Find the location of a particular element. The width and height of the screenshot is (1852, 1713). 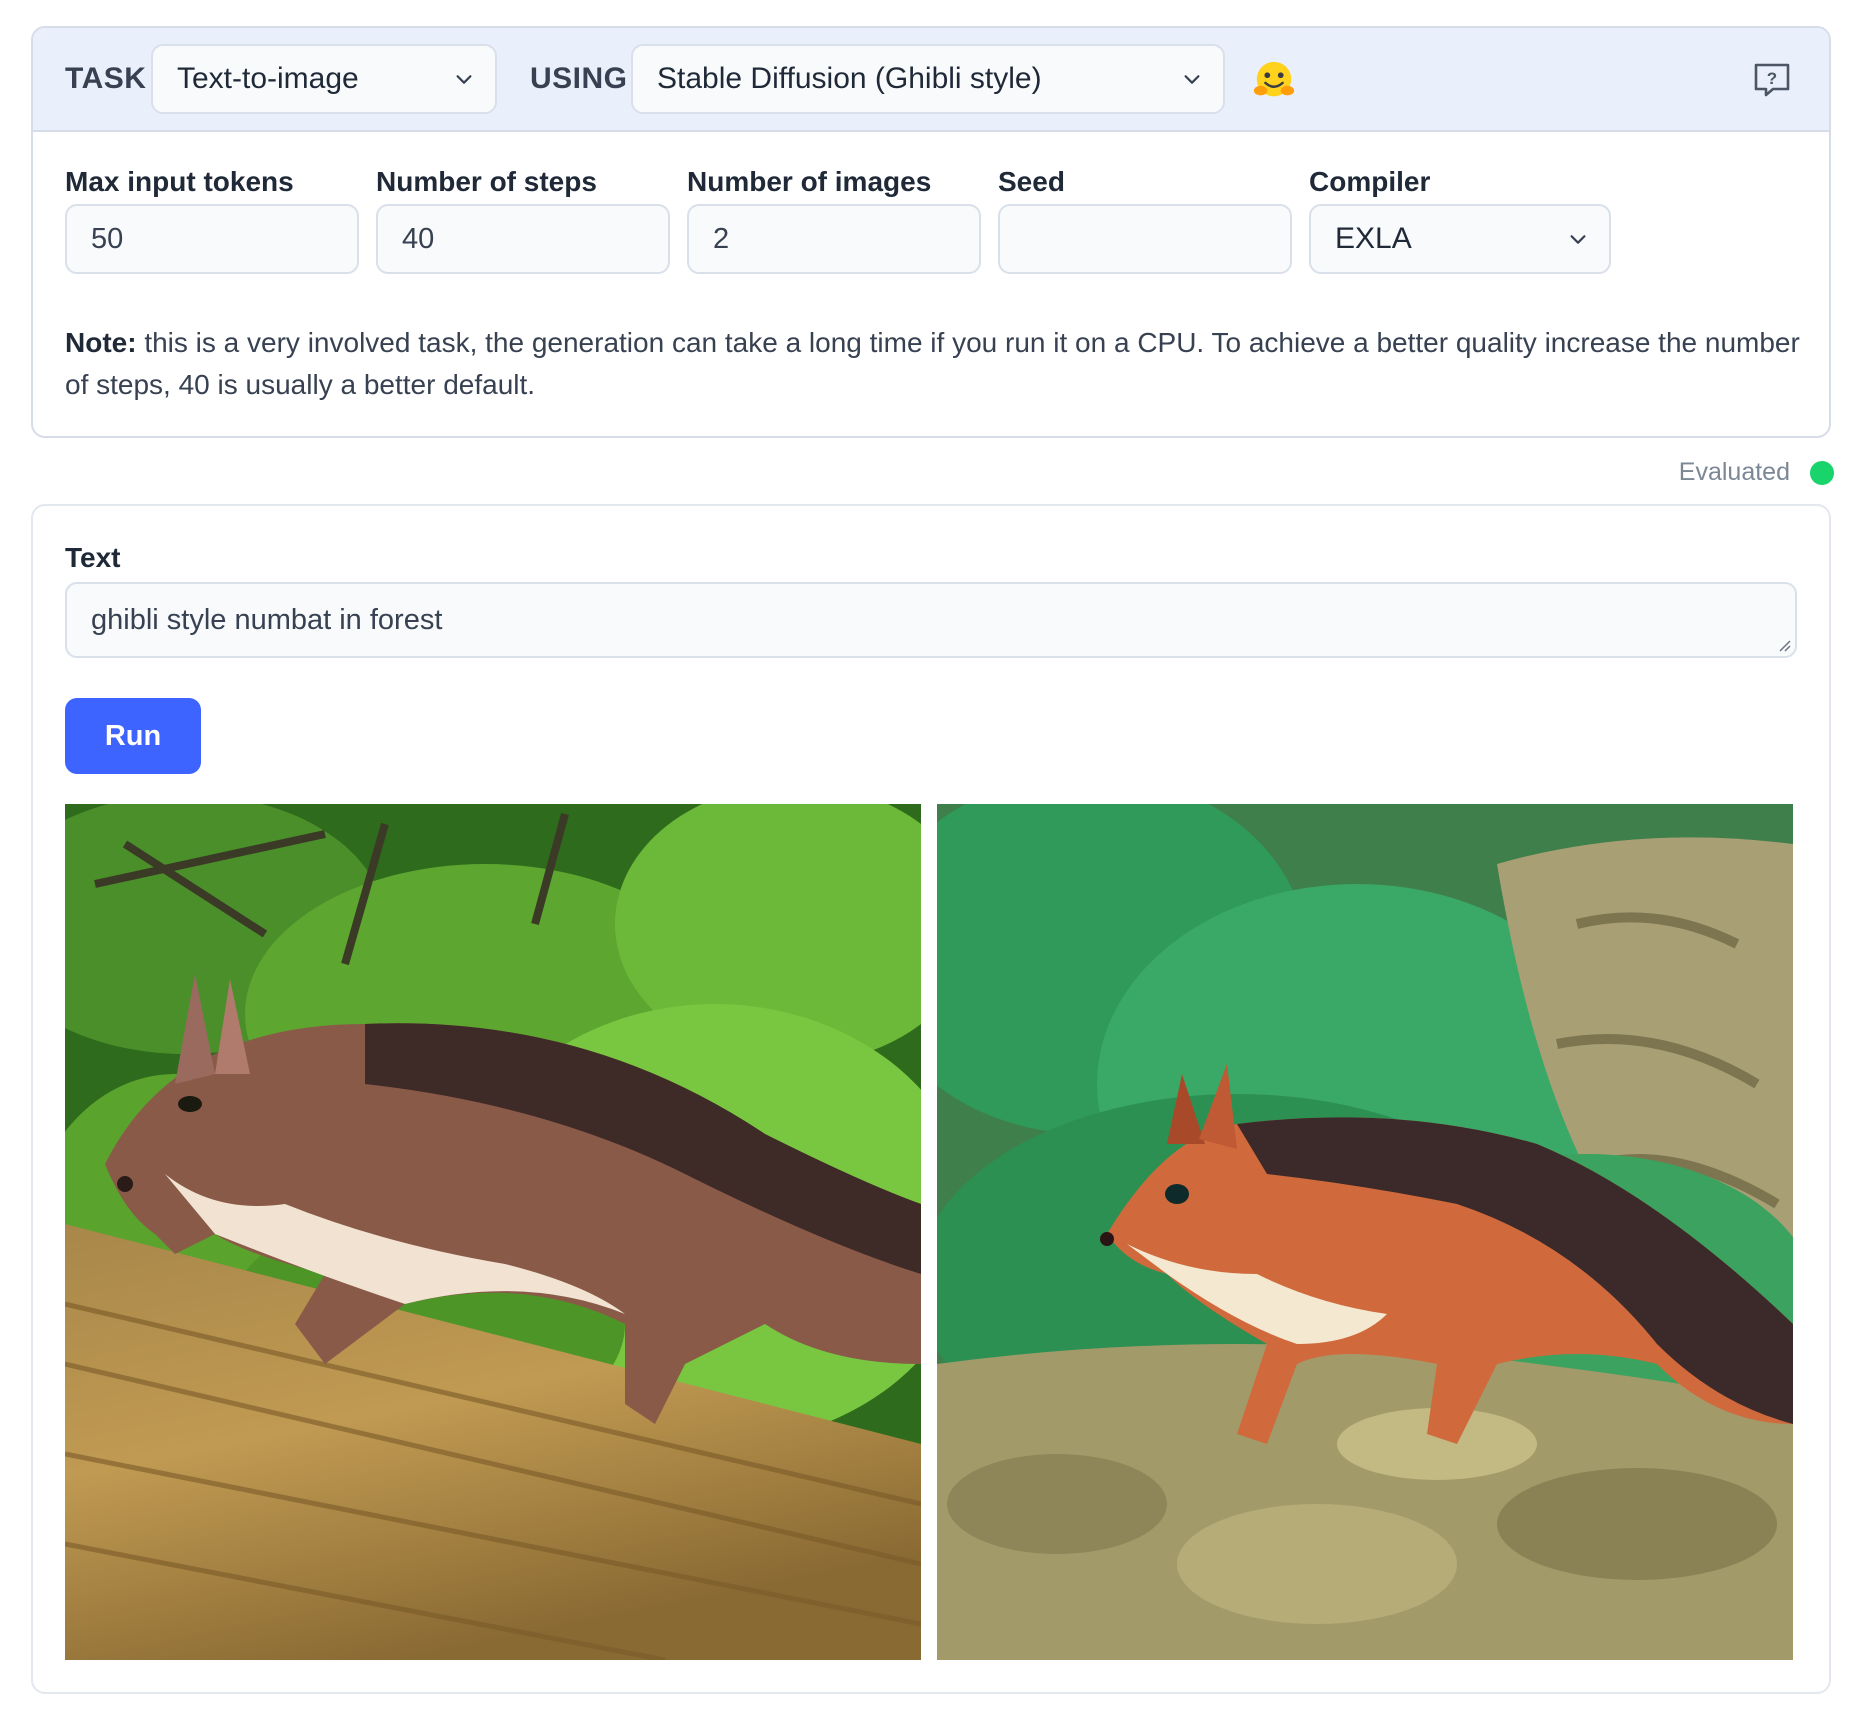

compiler-label: Compiler is located at coordinates (1370, 181).